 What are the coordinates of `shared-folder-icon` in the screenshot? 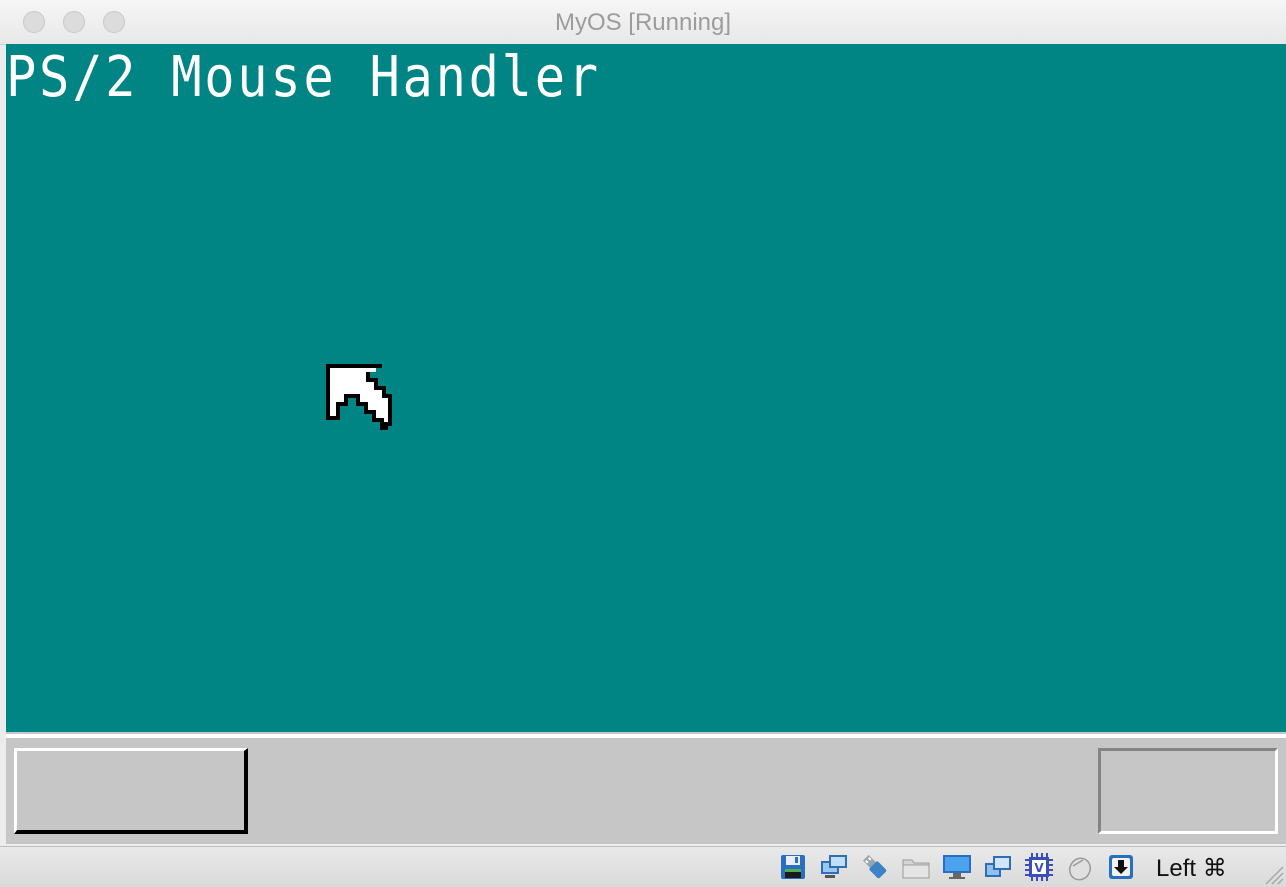 It's located at (916, 867).